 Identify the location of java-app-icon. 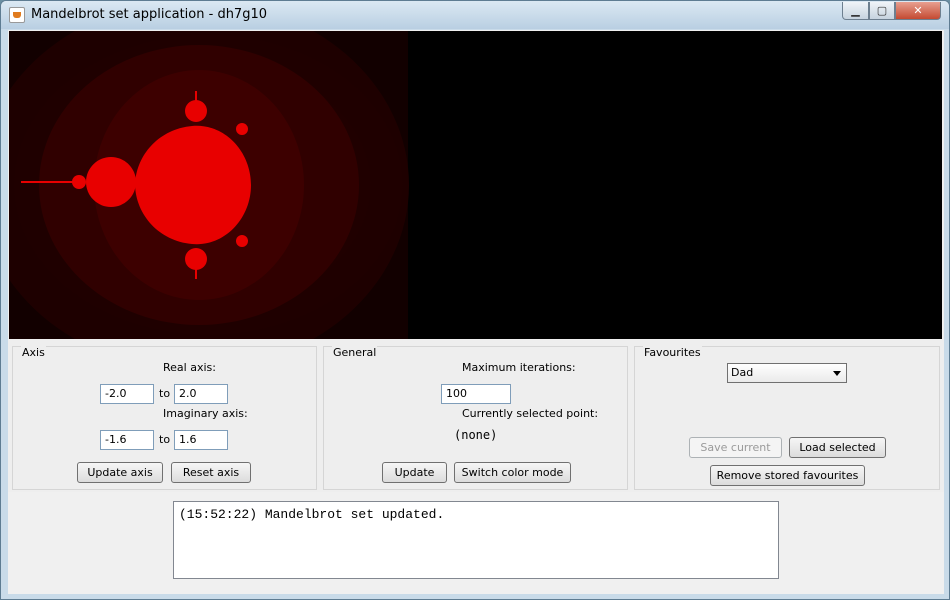
(17, 15).